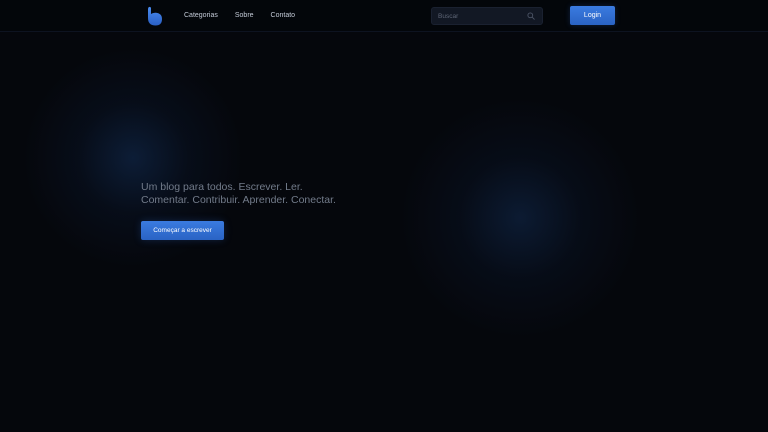 Image resolution: width=768 pixels, height=432 pixels. I want to click on nav-link-contato: Contato, so click(283, 15).